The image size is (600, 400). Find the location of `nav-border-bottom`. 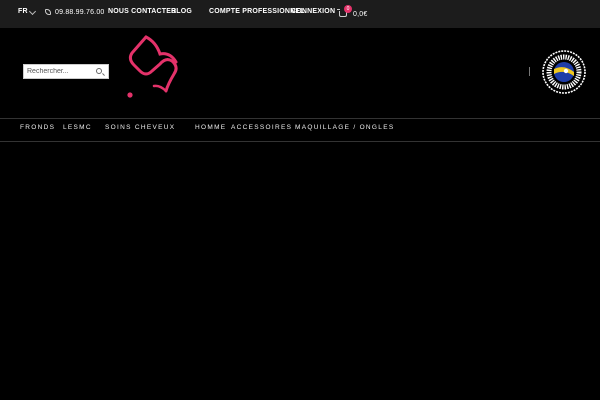

nav-border-bottom is located at coordinates (300, 141).